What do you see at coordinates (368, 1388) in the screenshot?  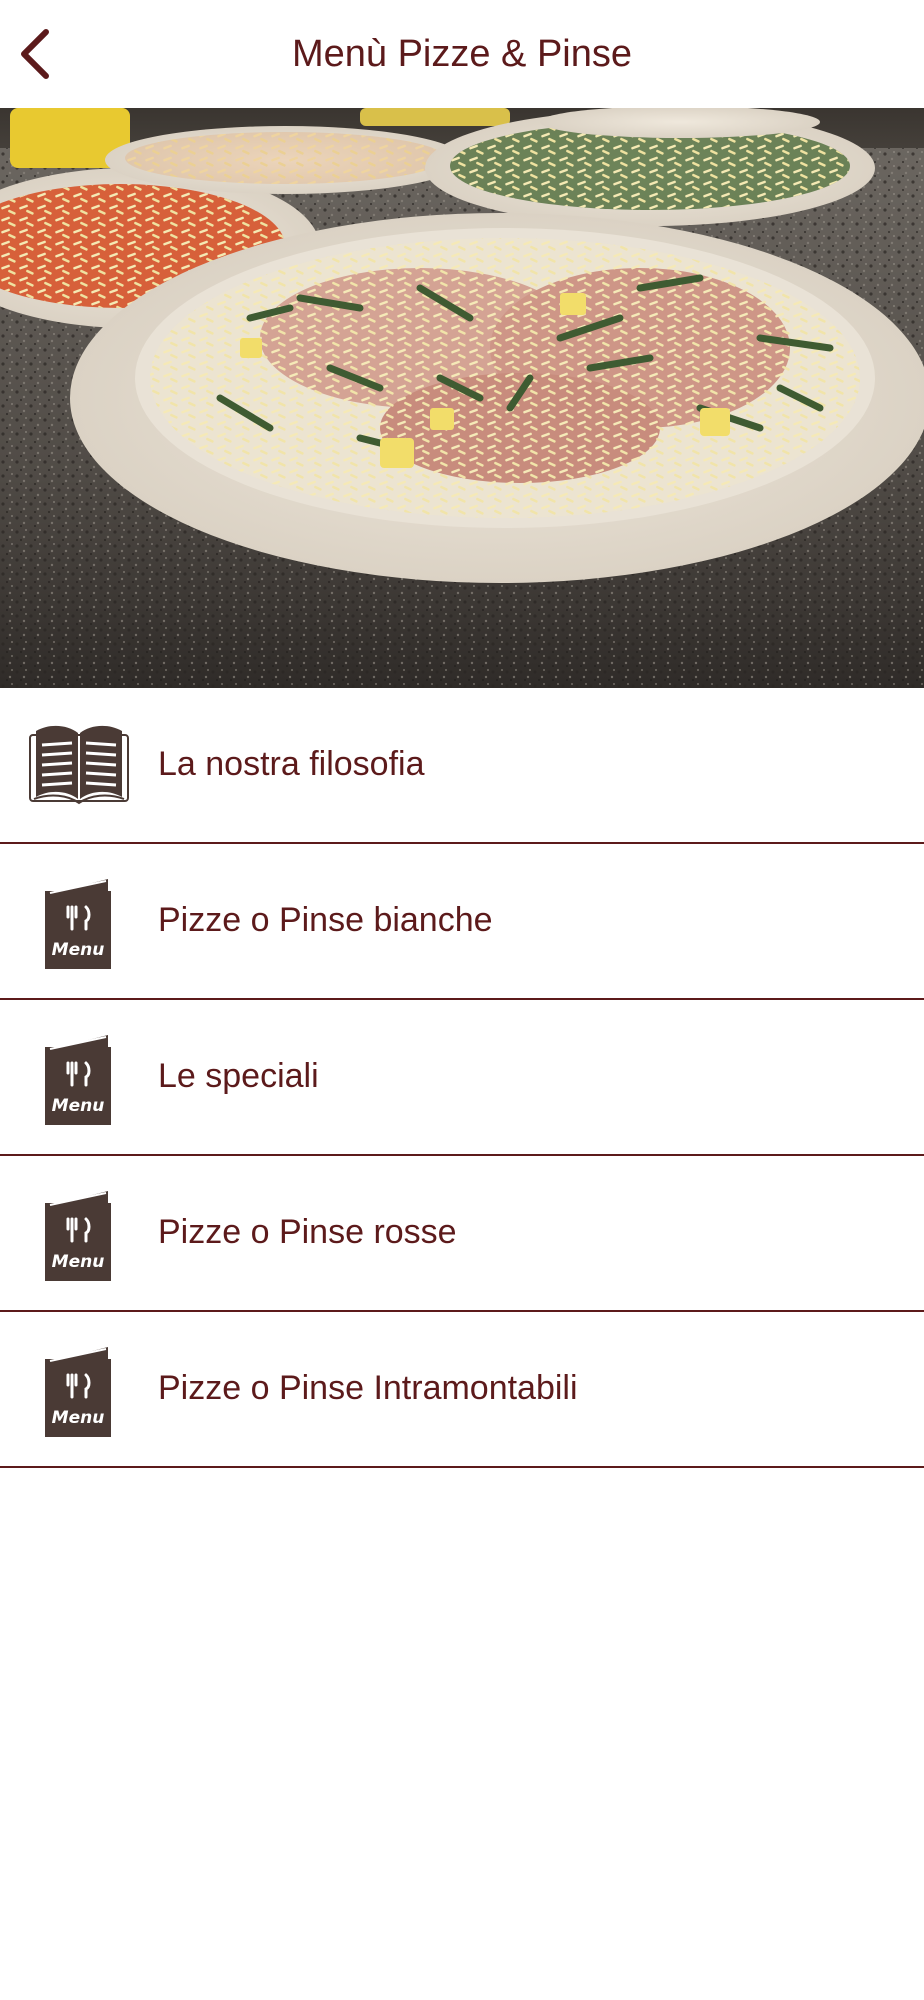 I see `menu-item-label: Pizze o Pinse Intramontabili` at bounding box center [368, 1388].